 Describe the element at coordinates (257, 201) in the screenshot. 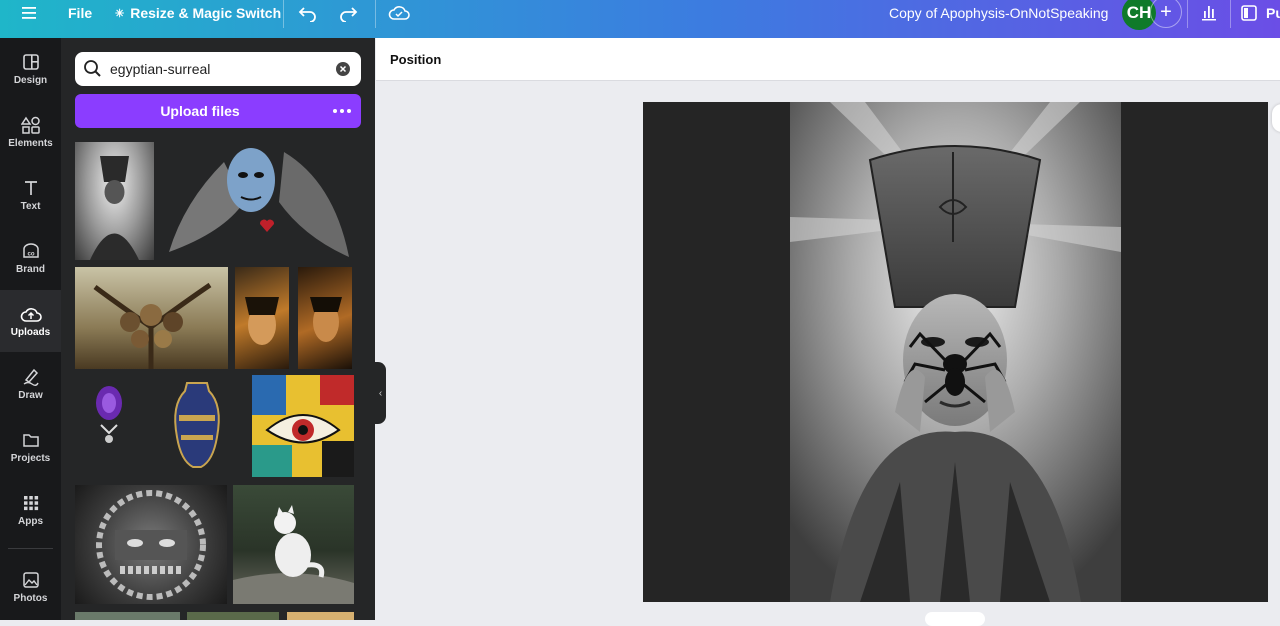

I see `upload-thumbnail-painted-face` at that location.